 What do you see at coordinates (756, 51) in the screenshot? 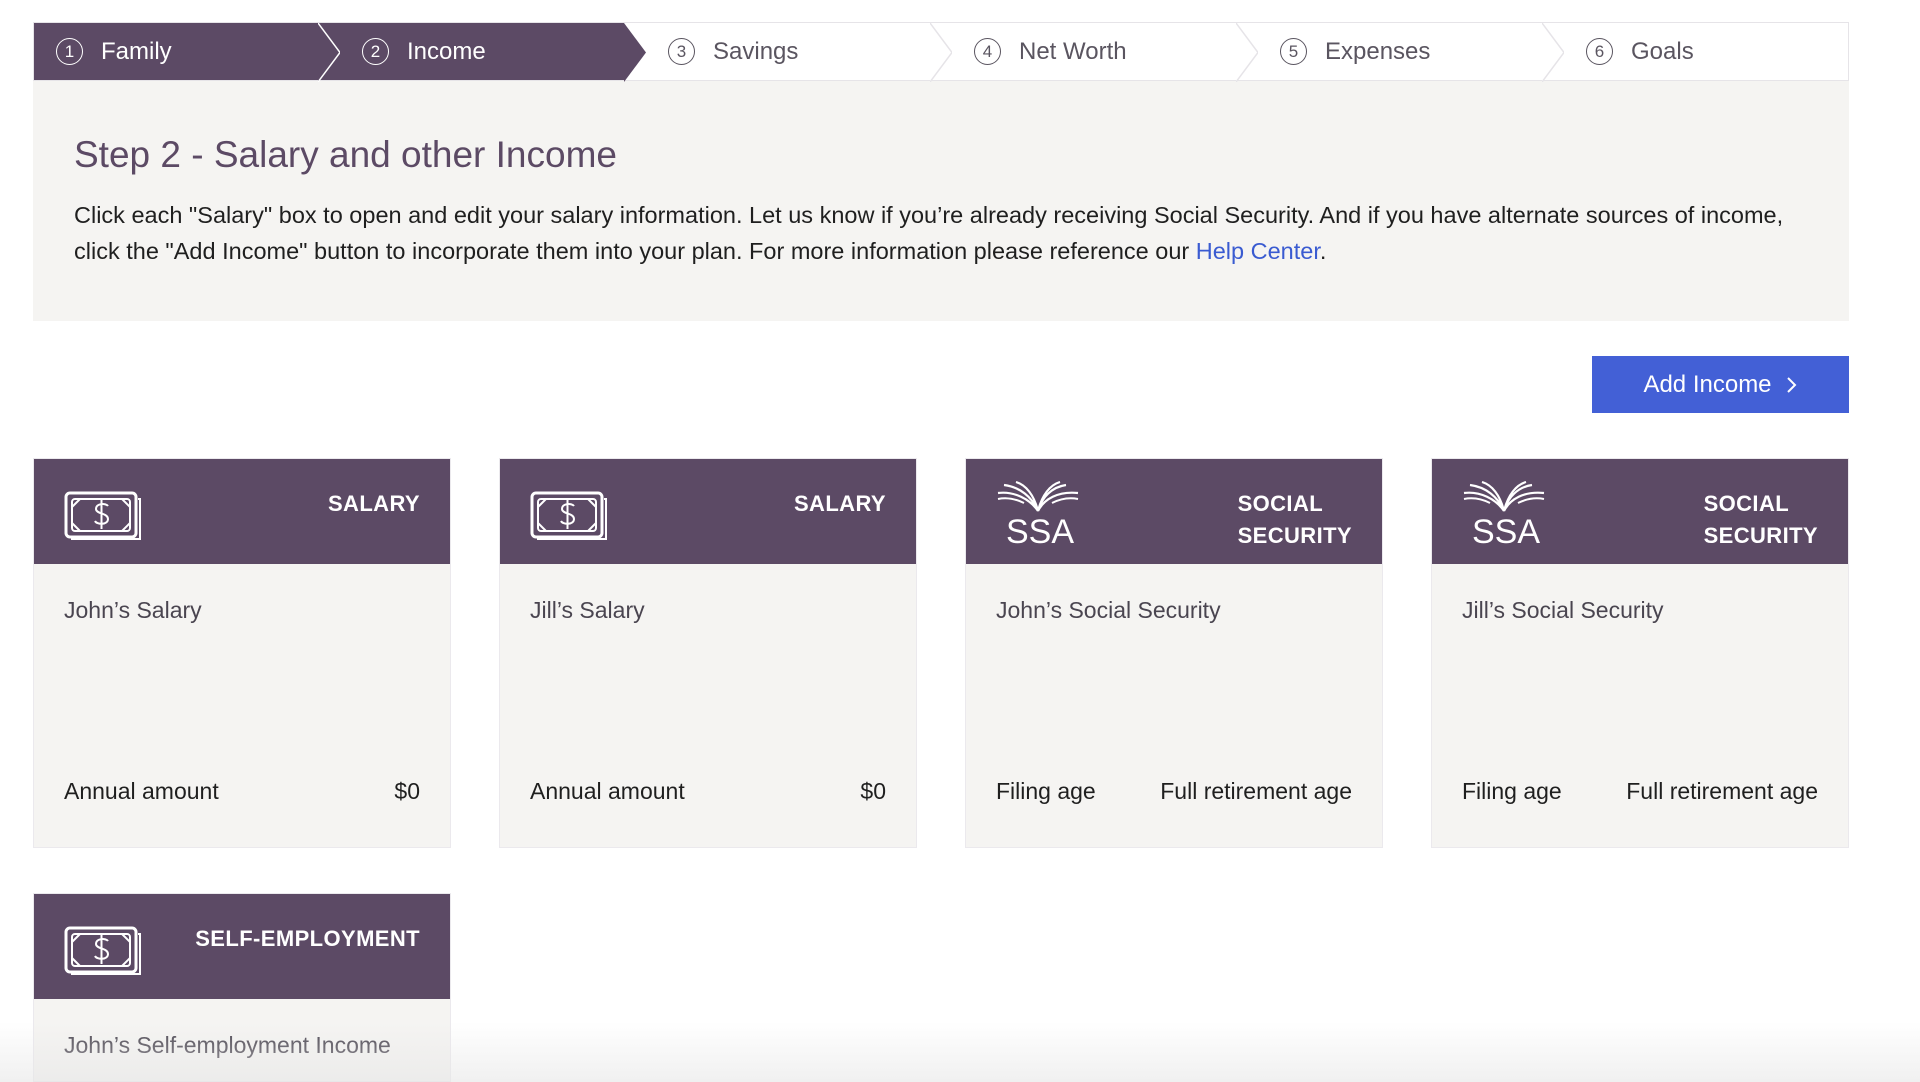
I see `step-label: Savings` at bounding box center [756, 51].